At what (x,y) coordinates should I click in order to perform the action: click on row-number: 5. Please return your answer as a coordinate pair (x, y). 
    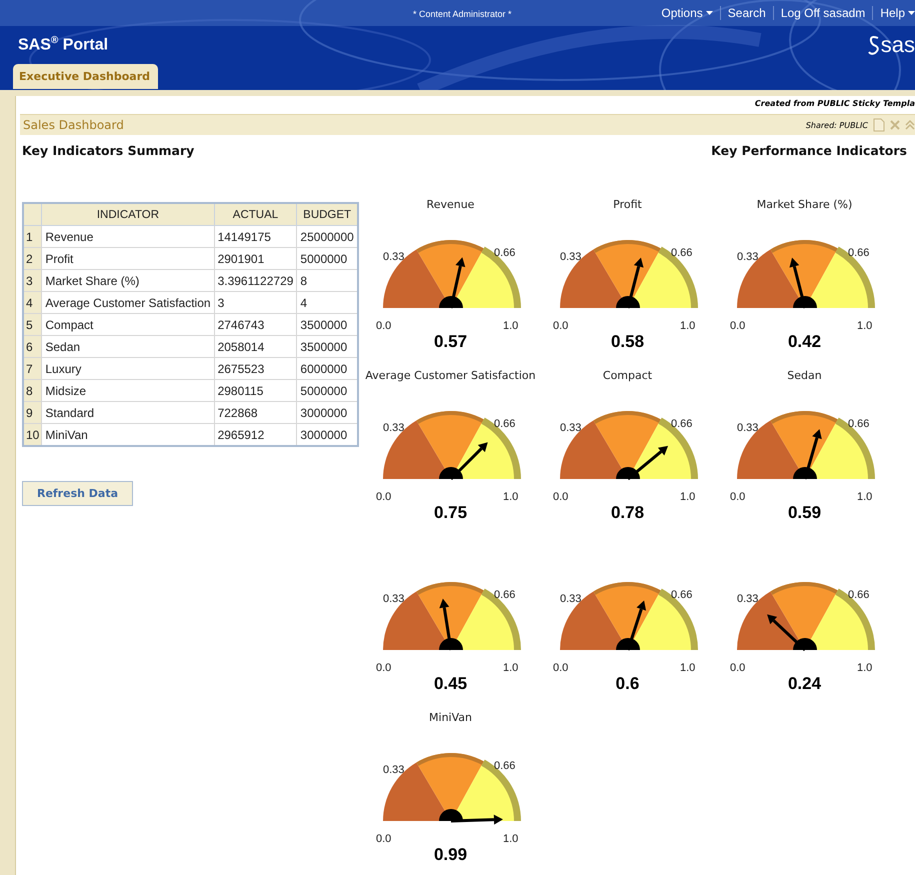
    Looking at the image, I should click on (32, 325).